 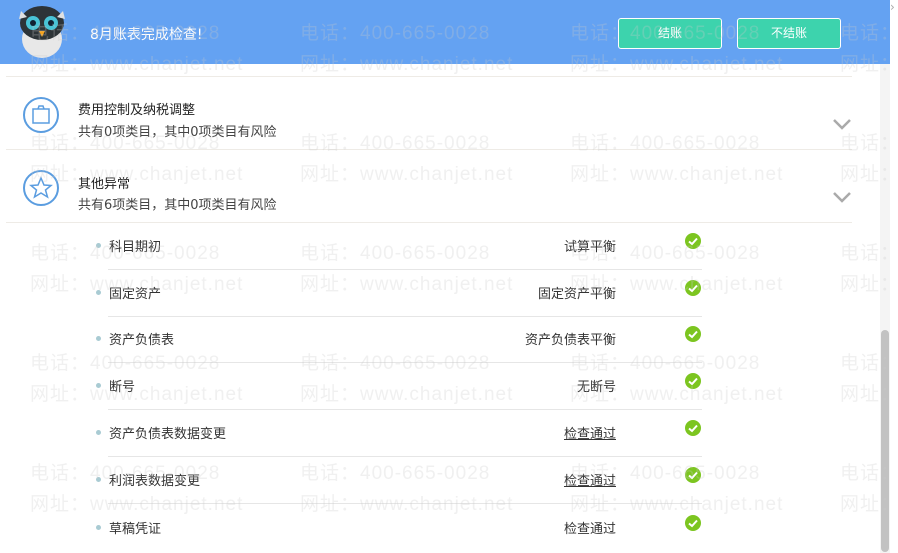 What do you see at coordinates (41, 115) in the screenshot?
I see `clipboard-icon` at bounding box center [41, 115].